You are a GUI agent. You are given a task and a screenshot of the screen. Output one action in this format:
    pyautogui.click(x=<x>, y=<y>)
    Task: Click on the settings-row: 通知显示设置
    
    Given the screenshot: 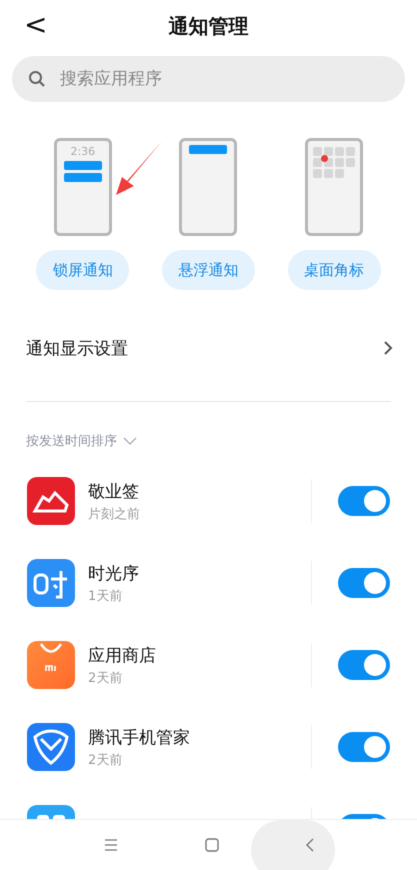 What is the action you would take?
    pyautogui.click(x=208, y=348)
    